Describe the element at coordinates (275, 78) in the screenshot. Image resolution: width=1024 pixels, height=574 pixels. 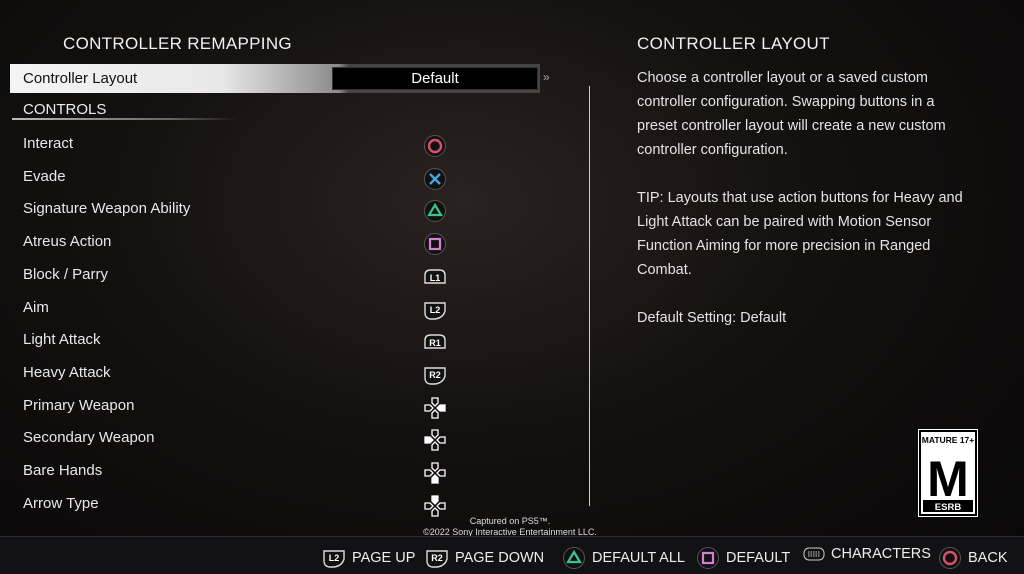
I see `controller-layout-selector: Controller Layout Default` at that location.